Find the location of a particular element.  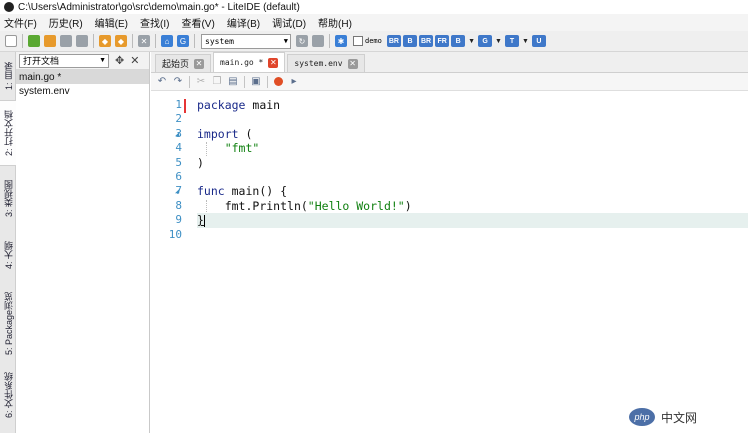

menu-help: 帮助(H) is located at coordinates (335, 22).